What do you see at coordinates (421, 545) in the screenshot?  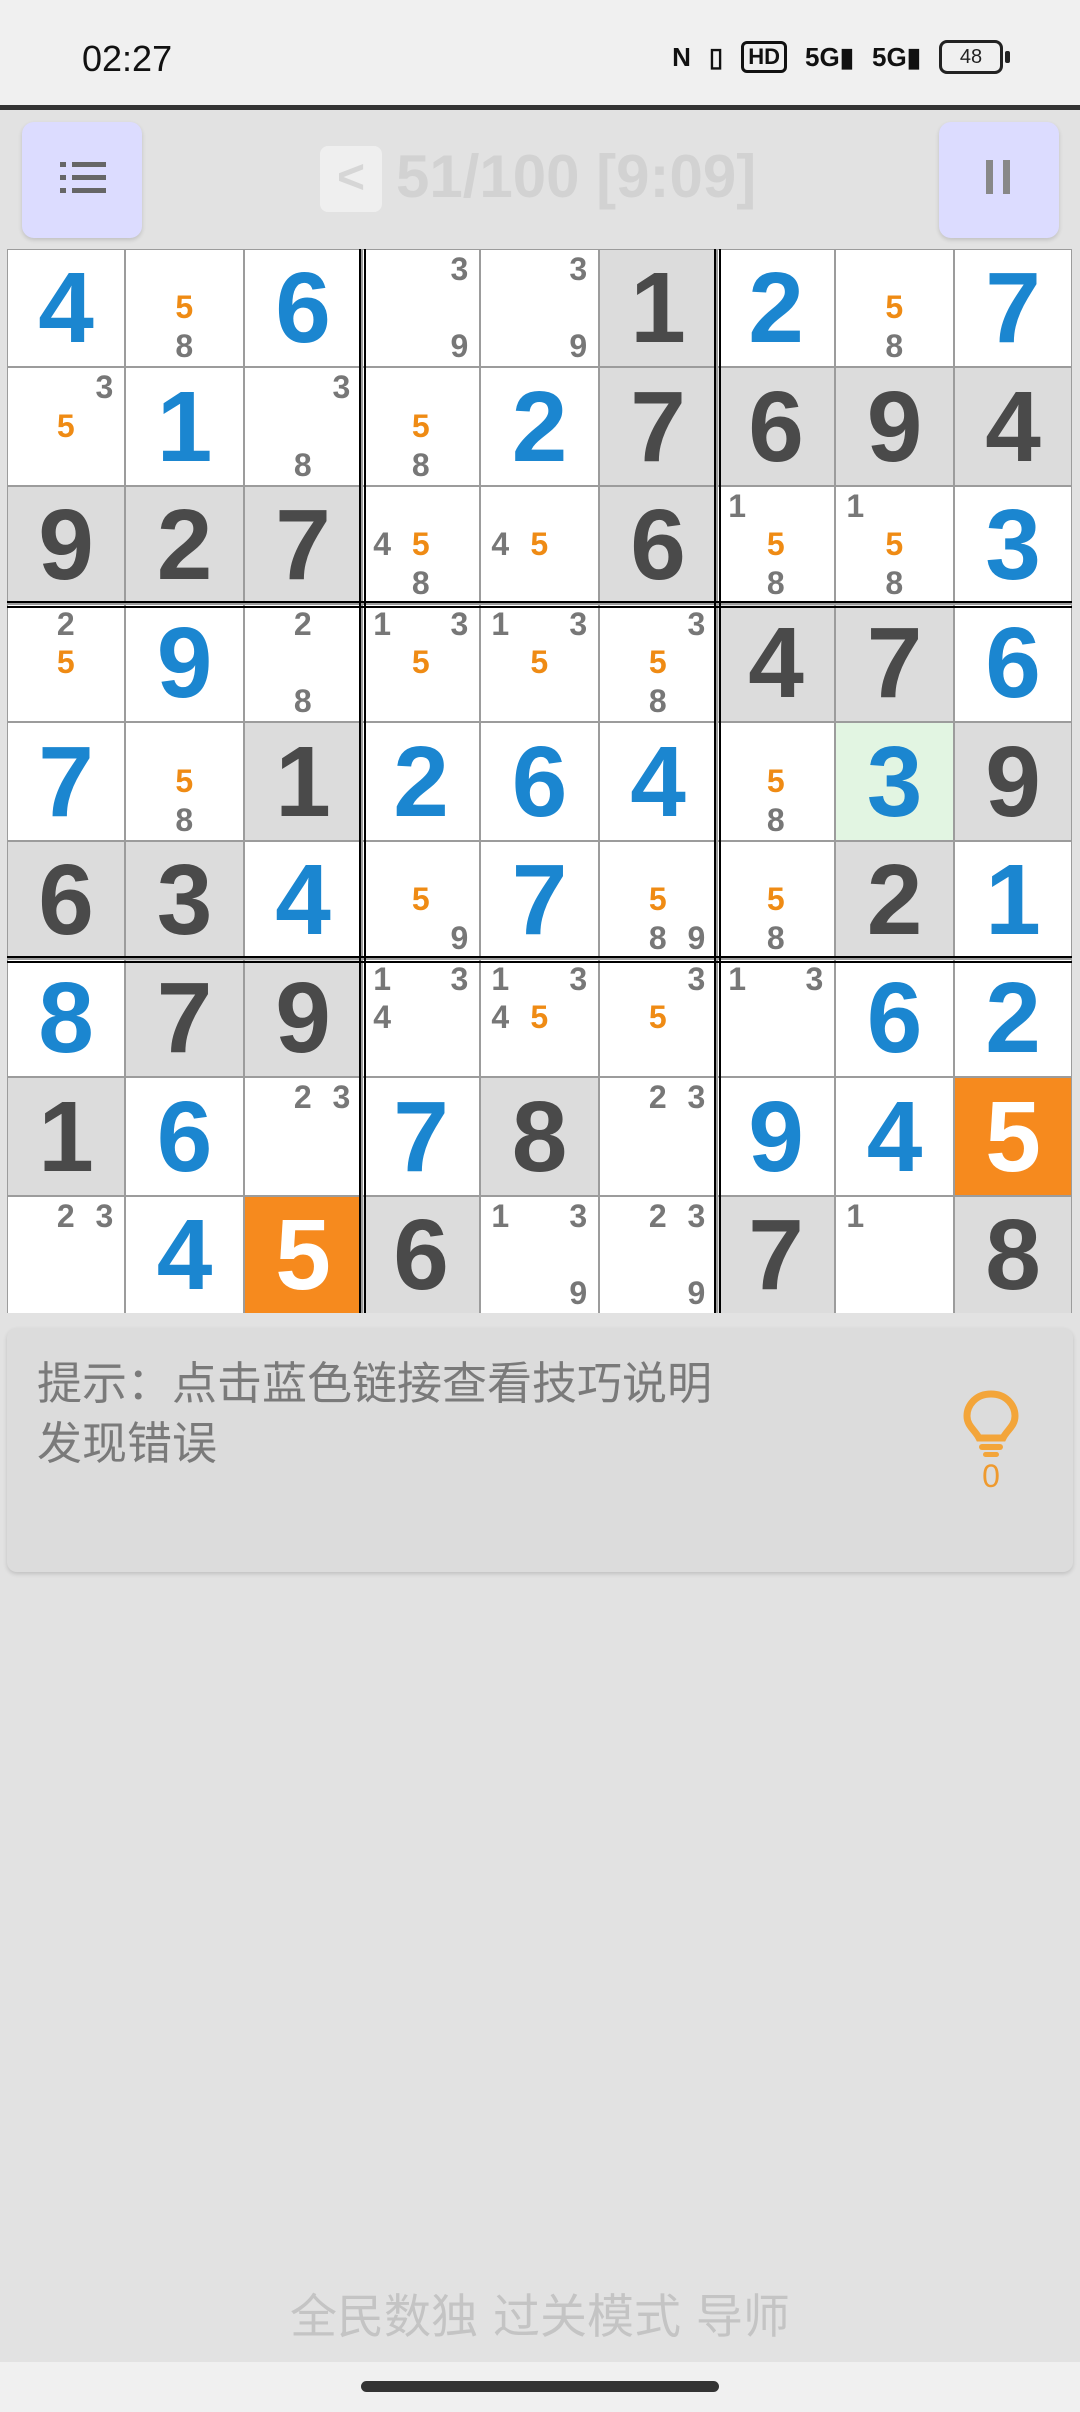 I see `cell-r3c4: 458` at bounding box center [421, 545].